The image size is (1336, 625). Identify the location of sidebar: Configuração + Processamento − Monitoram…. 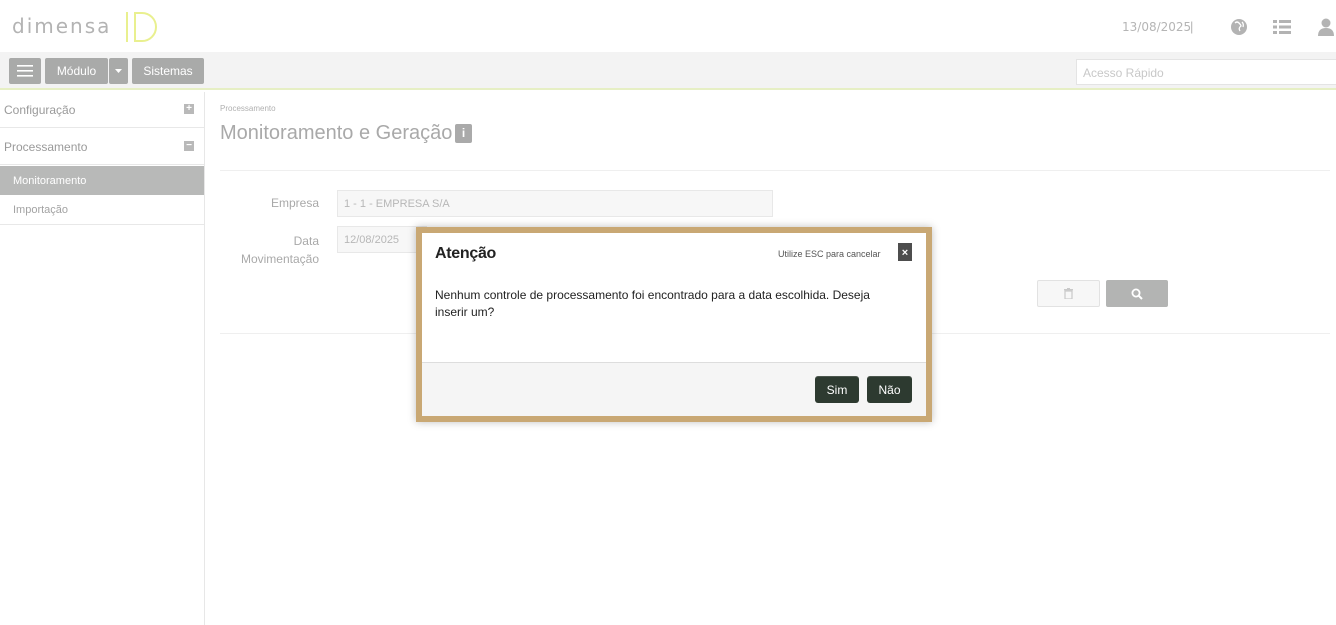
(102, 358).